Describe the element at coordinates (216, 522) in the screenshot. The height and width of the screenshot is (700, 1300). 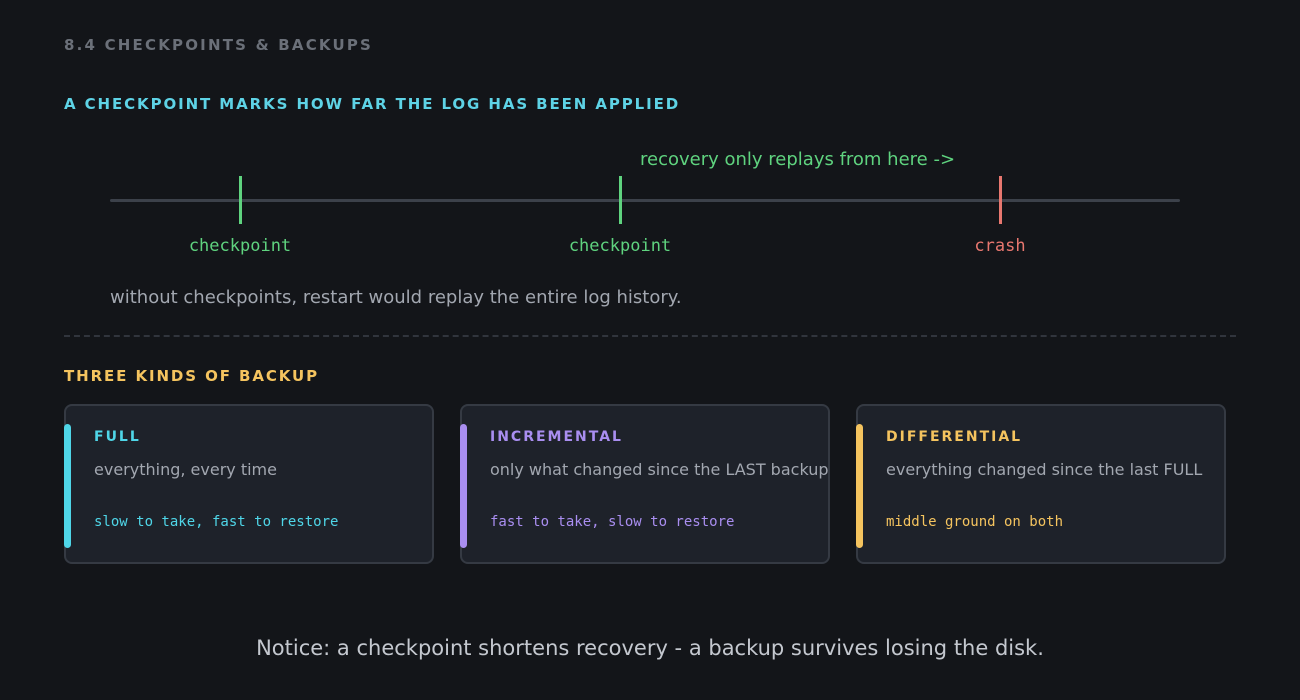
I see `card-tradeoff: slow to take, fast to restore` at that location.